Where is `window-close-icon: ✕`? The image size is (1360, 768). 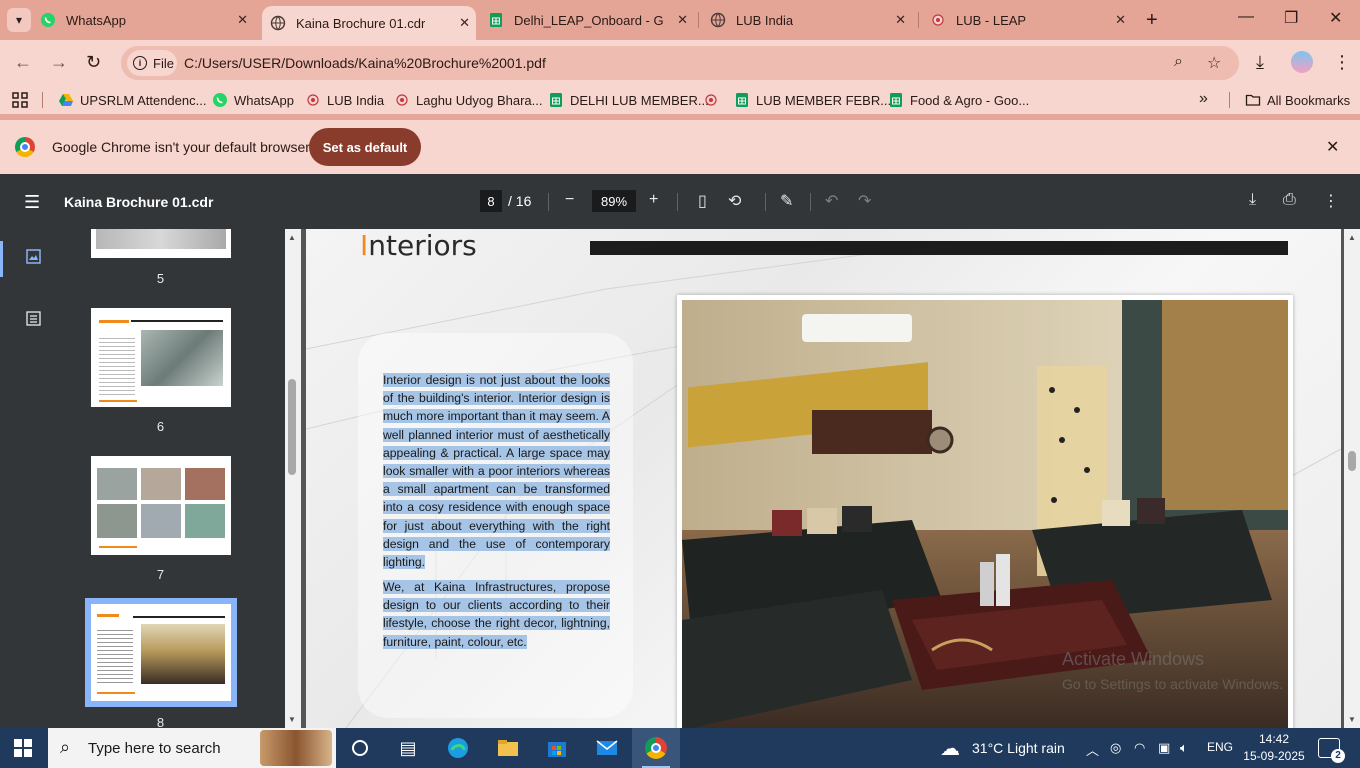 window-close-icon: ✕ is located at coordinates (1335, 18).